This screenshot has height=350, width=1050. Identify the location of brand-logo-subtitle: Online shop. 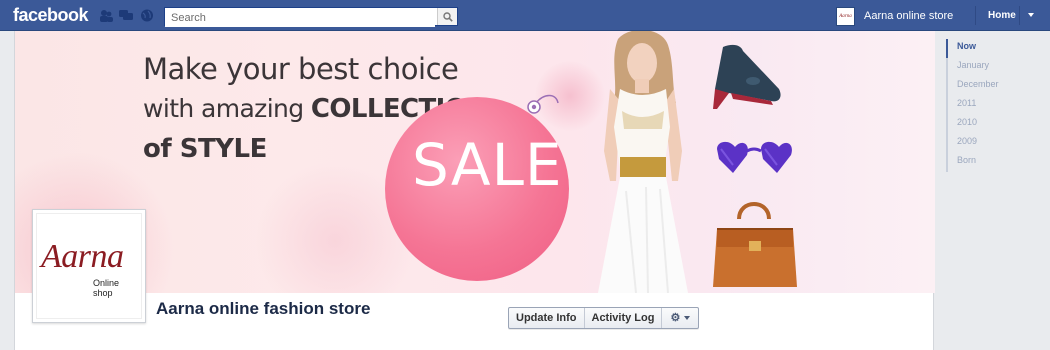
(106, 288).